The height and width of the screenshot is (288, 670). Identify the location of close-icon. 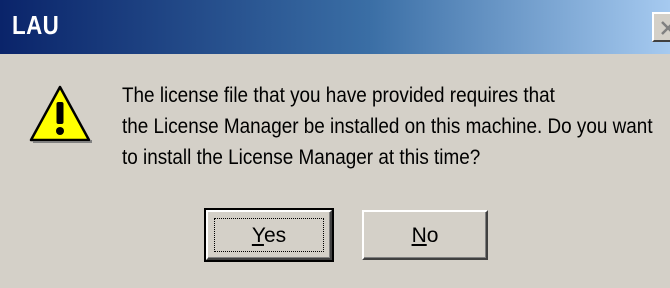
(665, 28).